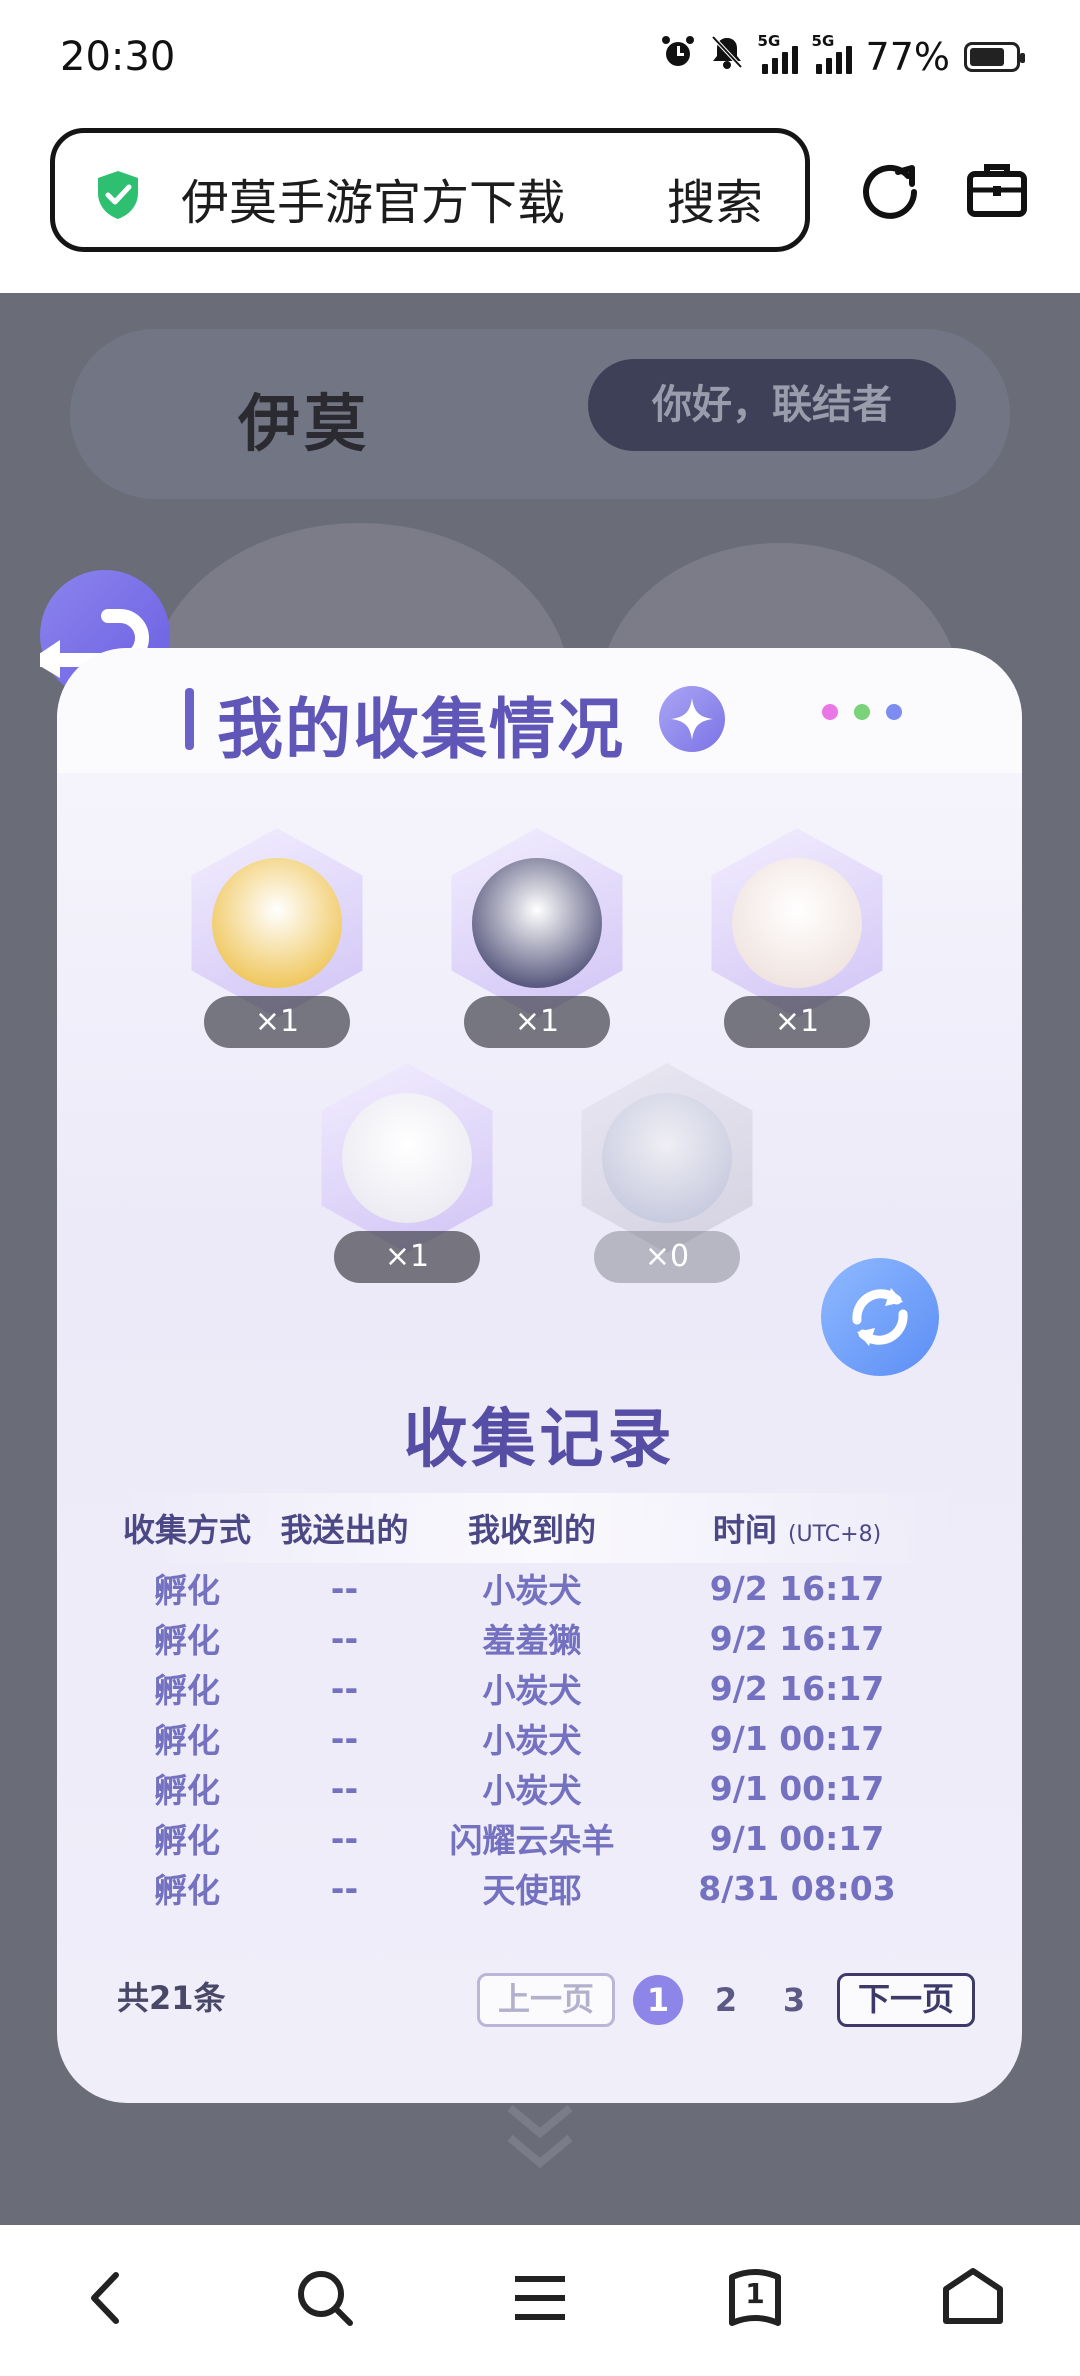 This screenshot has width=1080, height=2376. I want to click on address-bar: 伊莫手游官方下载 搜索, so click(430, 190).